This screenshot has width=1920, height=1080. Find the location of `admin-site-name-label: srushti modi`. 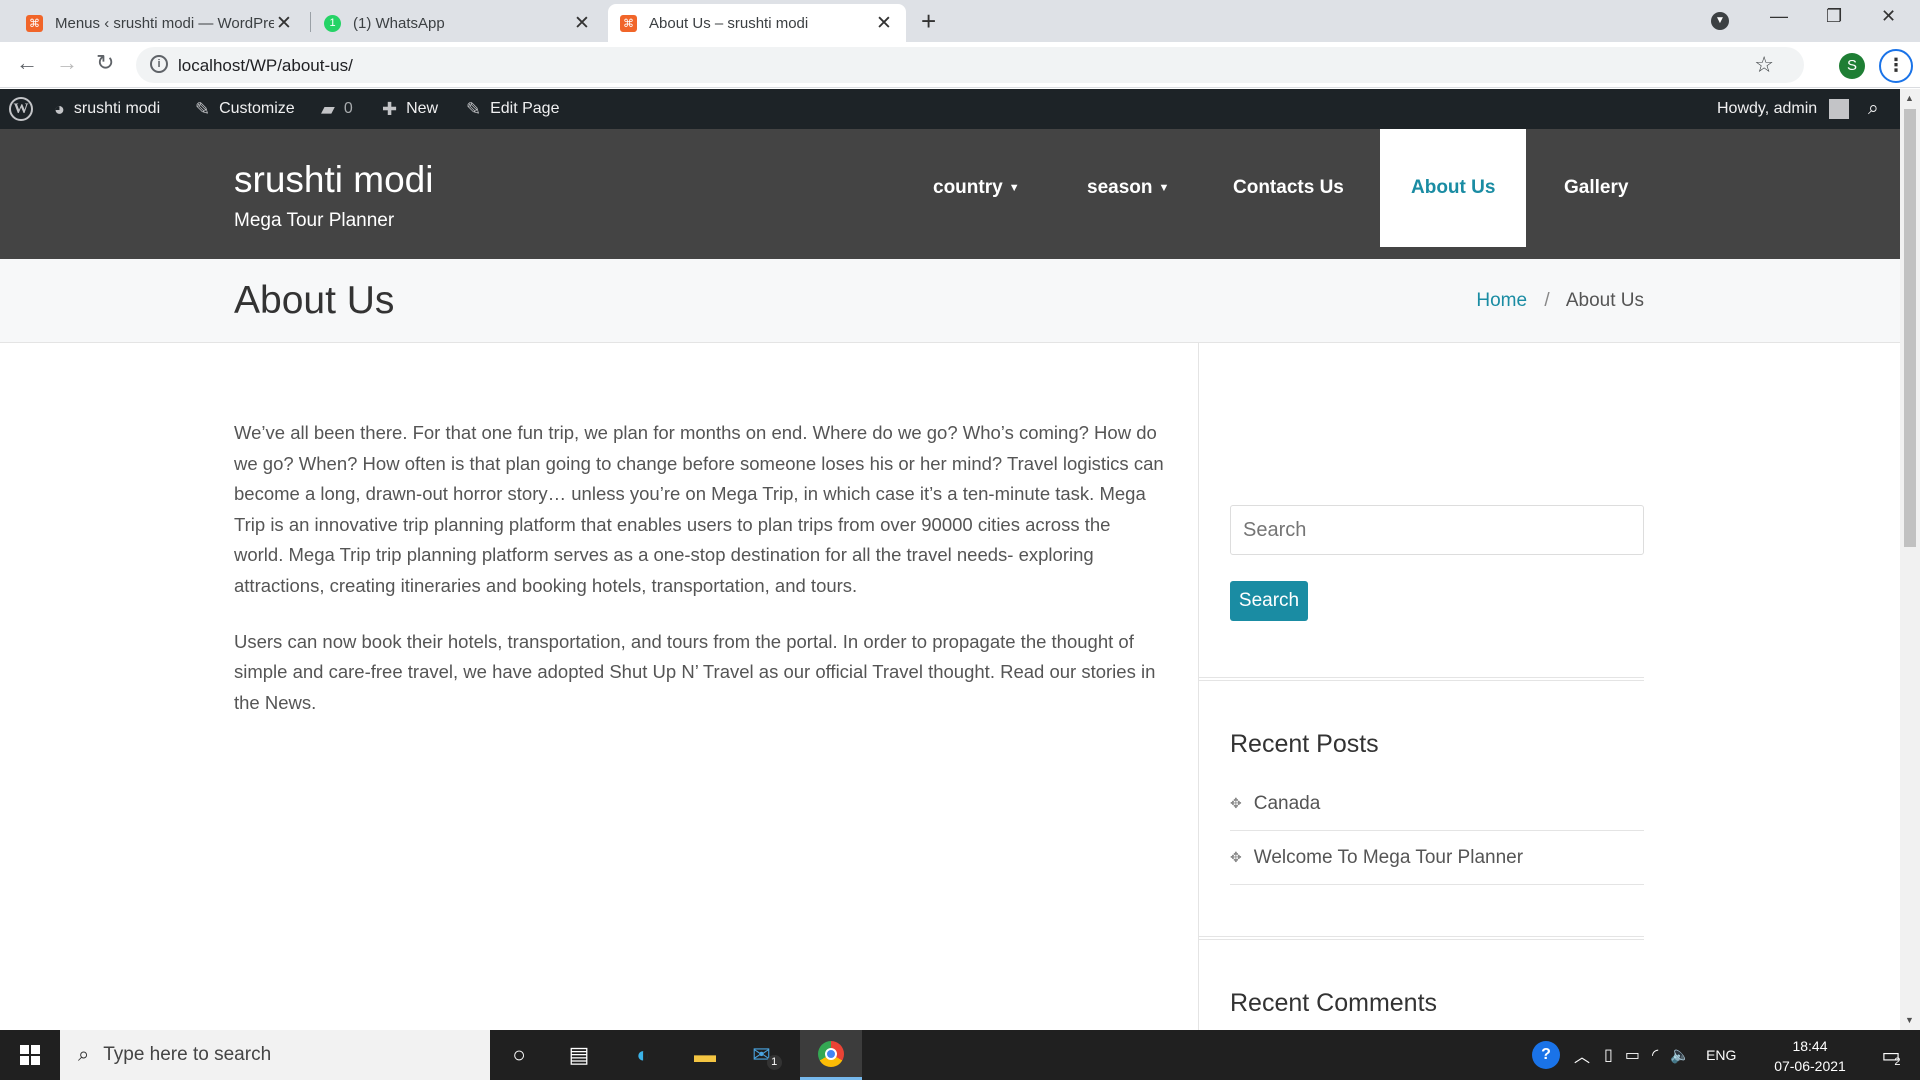

admin-site-name-label: srushti modi is located at coordinates (117, 108).